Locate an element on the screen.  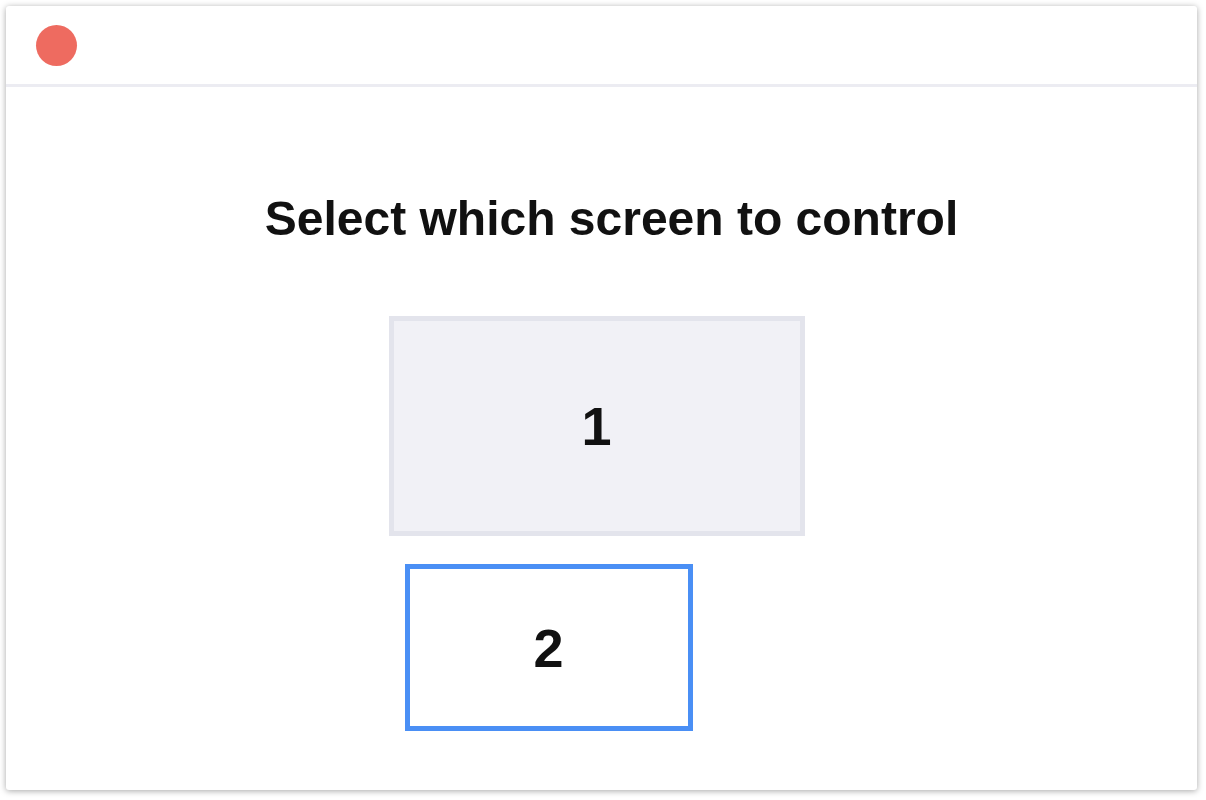
dialog-heading: Select which screen to control is located at coordinates (611, 218).